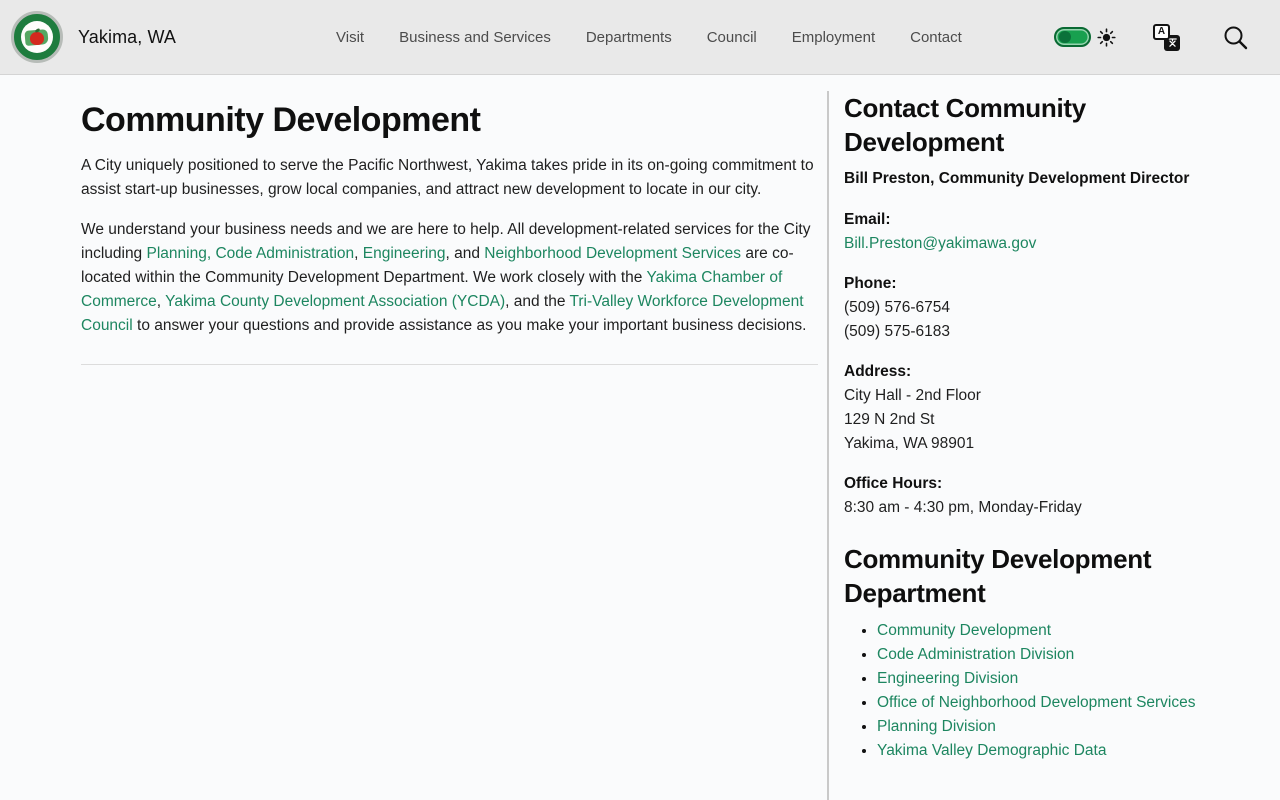  What do you see at coordinates (947, 678) in the screenshot?
I see `department-link: Engineering Division` at bounding box center [947, 678].